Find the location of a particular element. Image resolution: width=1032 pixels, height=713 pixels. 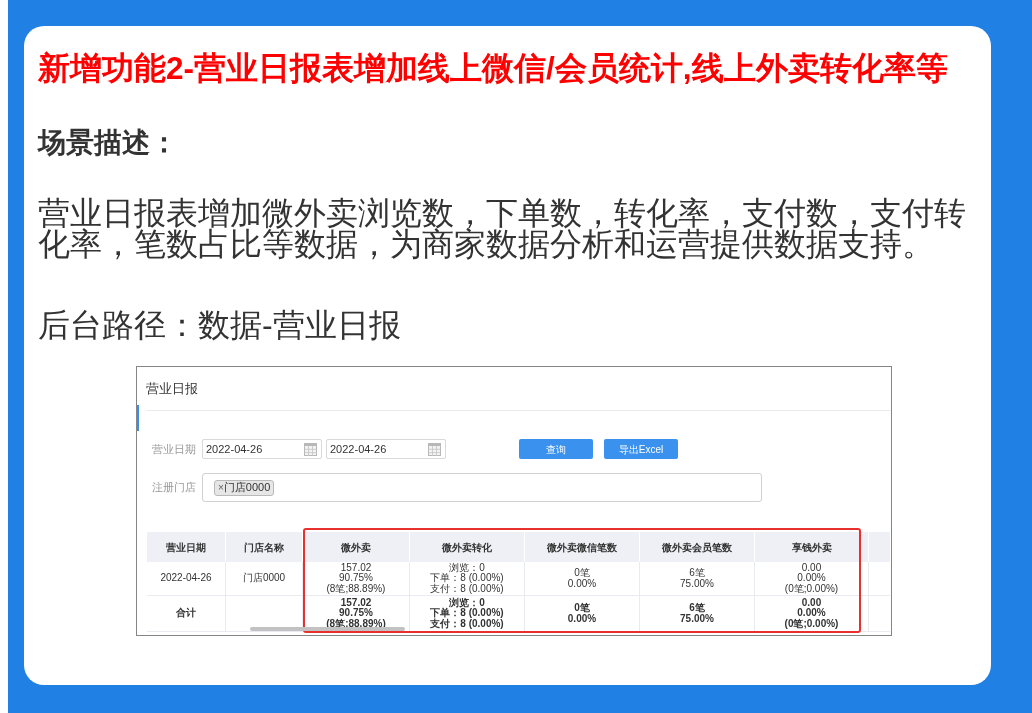

scrollbar-thumb is located at coordinates (327, 629).